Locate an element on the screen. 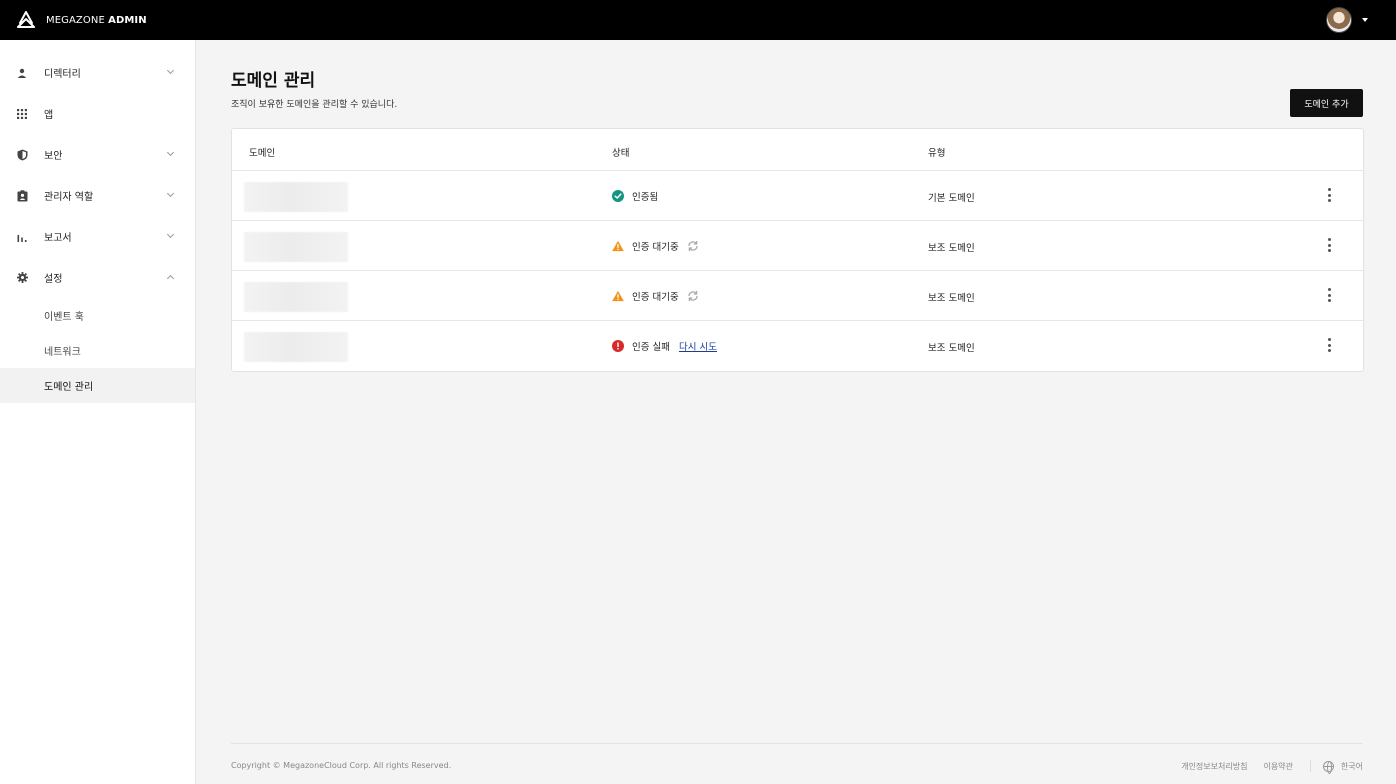  person-icon is located at coordinates (22, 73).